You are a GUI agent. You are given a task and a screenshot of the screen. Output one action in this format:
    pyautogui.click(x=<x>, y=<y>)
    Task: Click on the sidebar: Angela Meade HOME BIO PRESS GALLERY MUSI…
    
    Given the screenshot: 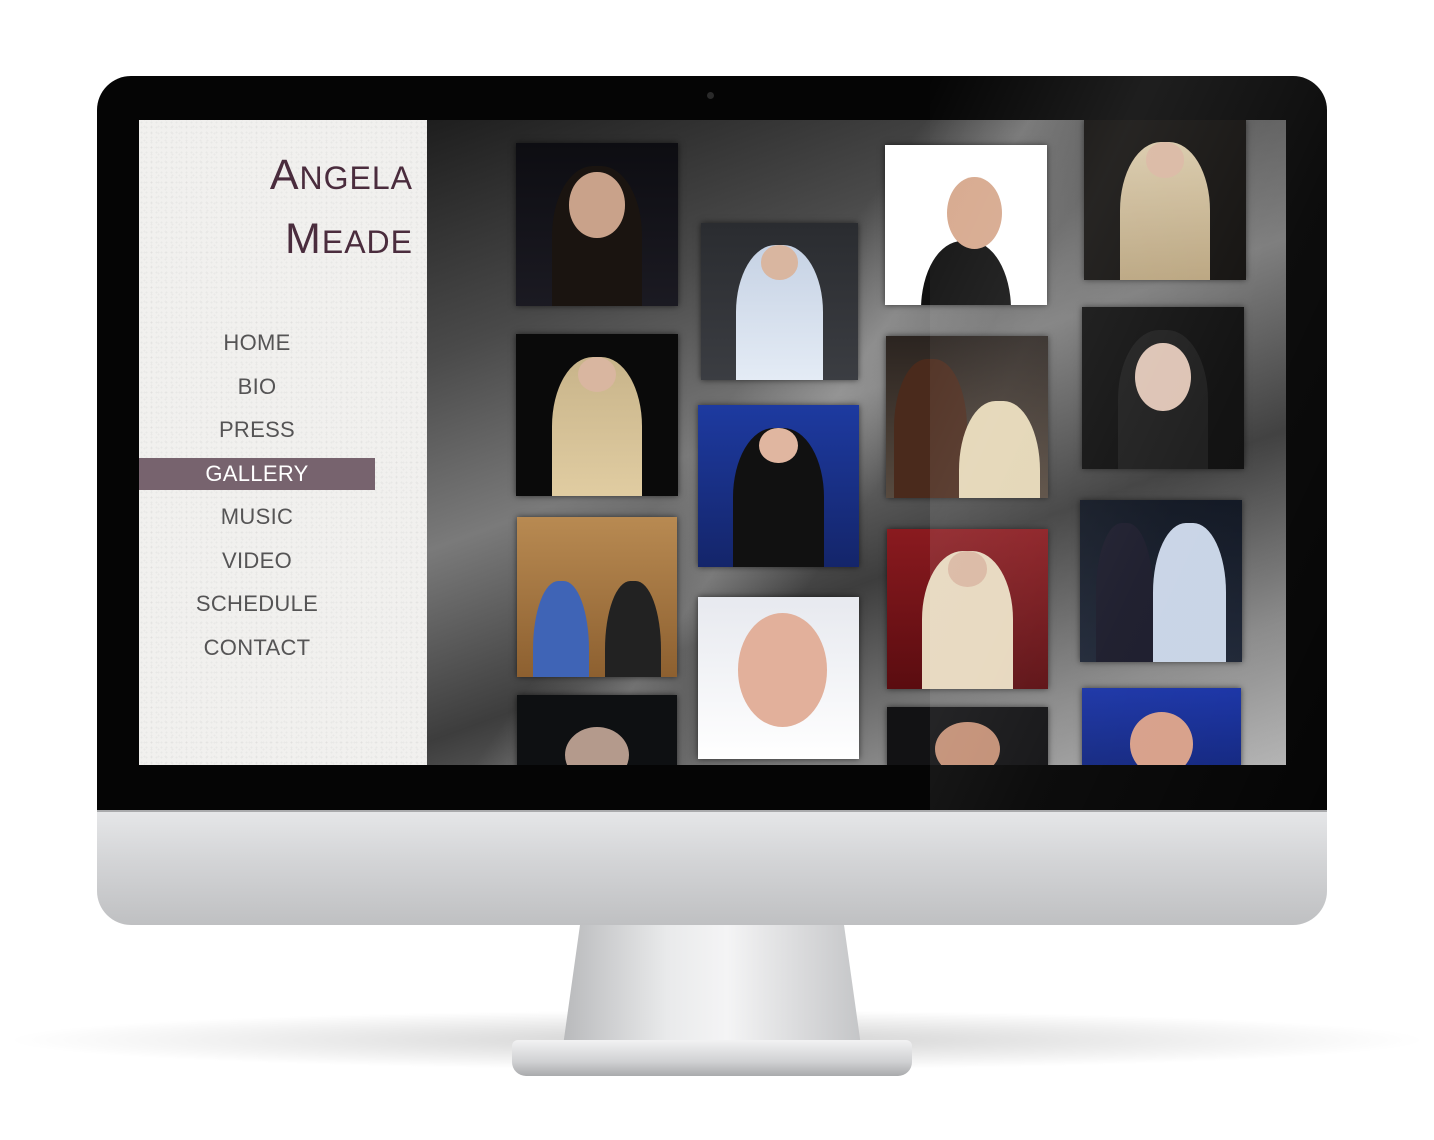 What is the action you would take?
    pyautogui.click(x=283, y=442)
    